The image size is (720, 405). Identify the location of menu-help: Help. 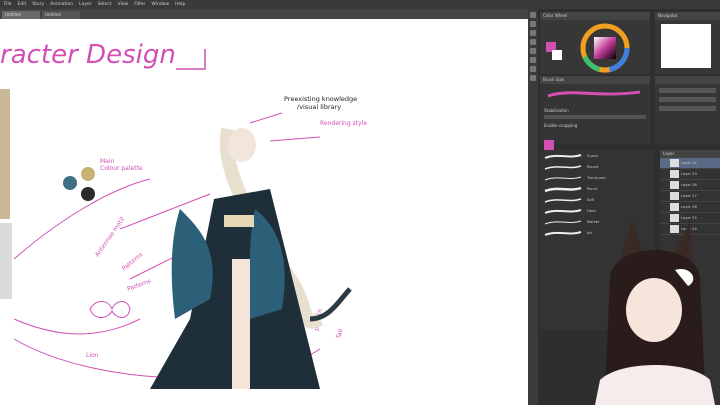
(180, 4).